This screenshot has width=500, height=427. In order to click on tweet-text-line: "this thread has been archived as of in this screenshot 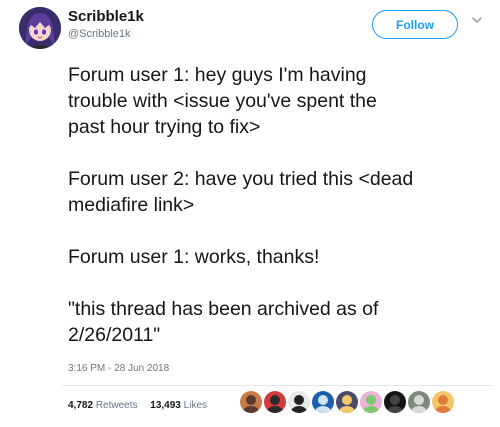, I will do `click(223, 309)`.